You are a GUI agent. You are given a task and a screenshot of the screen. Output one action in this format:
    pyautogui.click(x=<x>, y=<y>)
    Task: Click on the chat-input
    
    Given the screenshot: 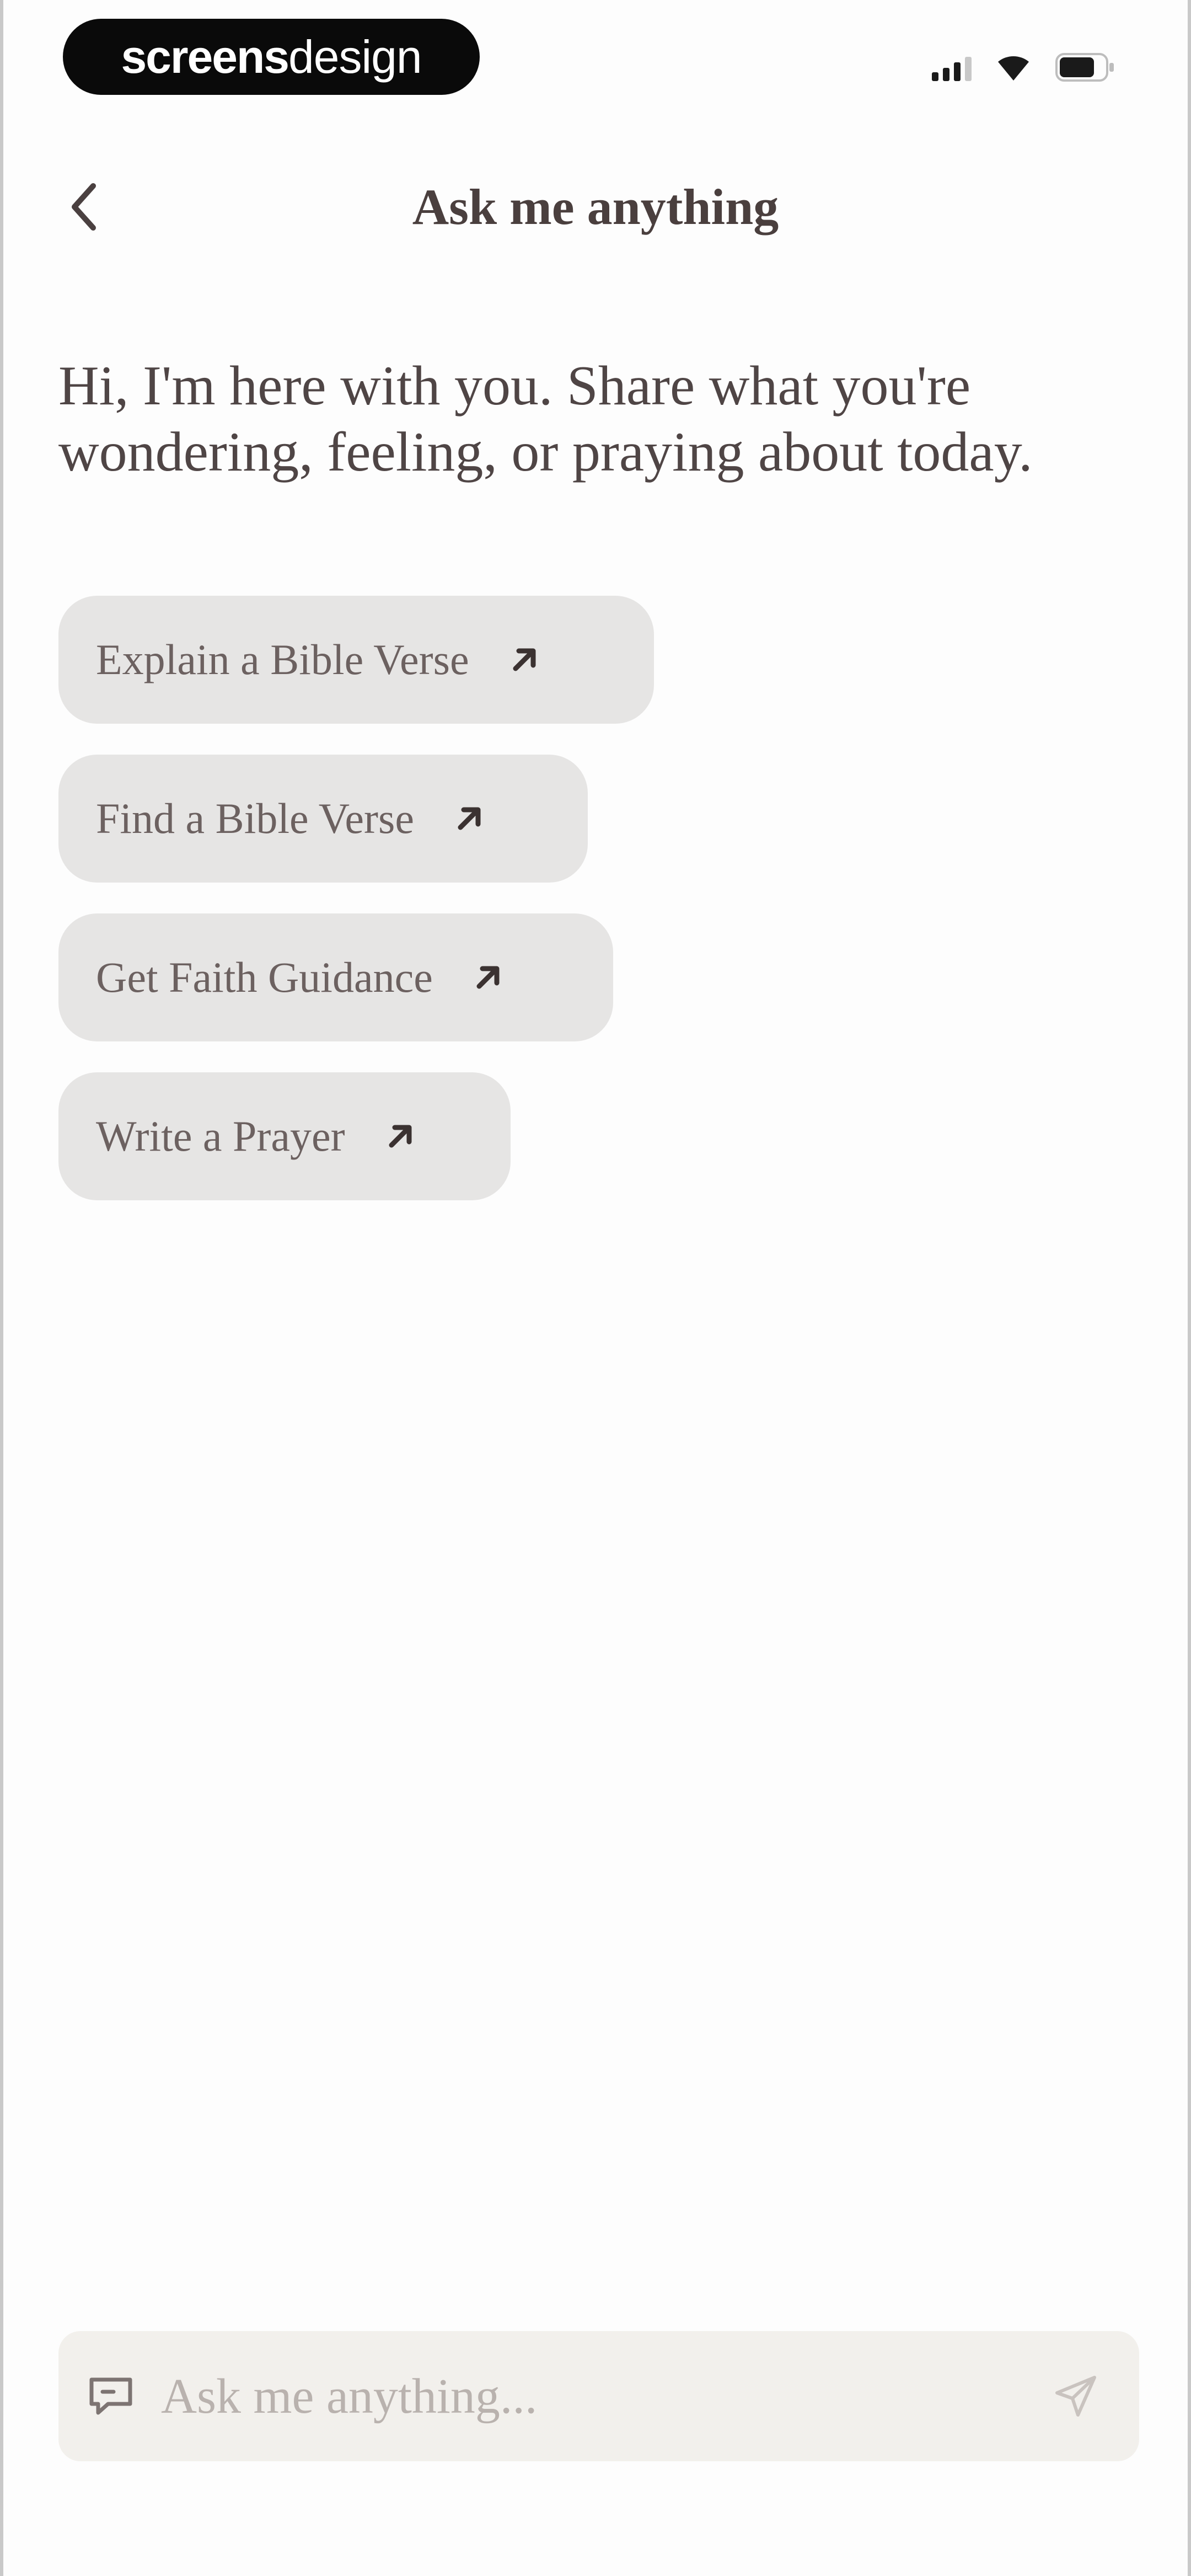 What is the action you would take?
    pyautogui.click(x=603, y=2396)
    